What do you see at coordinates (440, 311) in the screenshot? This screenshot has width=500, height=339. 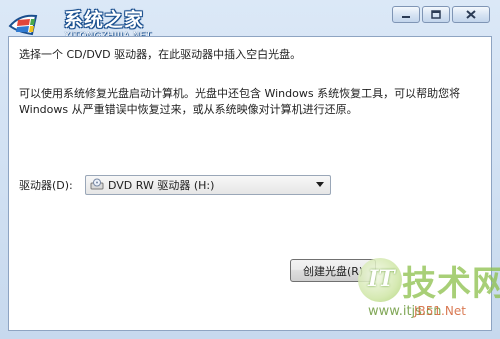 I see `watermark-bottom-brand: JB51.Net` at bounding box center [440, 311].